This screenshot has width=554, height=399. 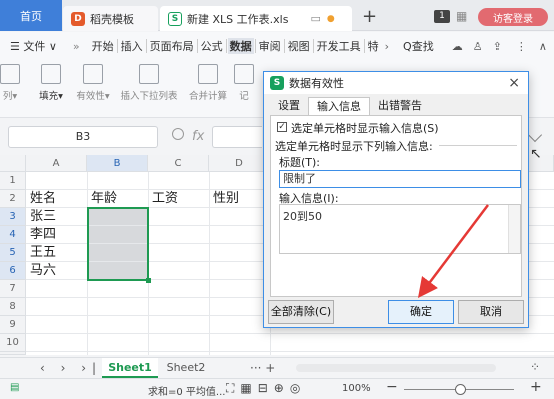 What do you see at coordinates (76, 46) in the screenshot?
I see `more-menu-icon: »` at bounding box center [76, 46].